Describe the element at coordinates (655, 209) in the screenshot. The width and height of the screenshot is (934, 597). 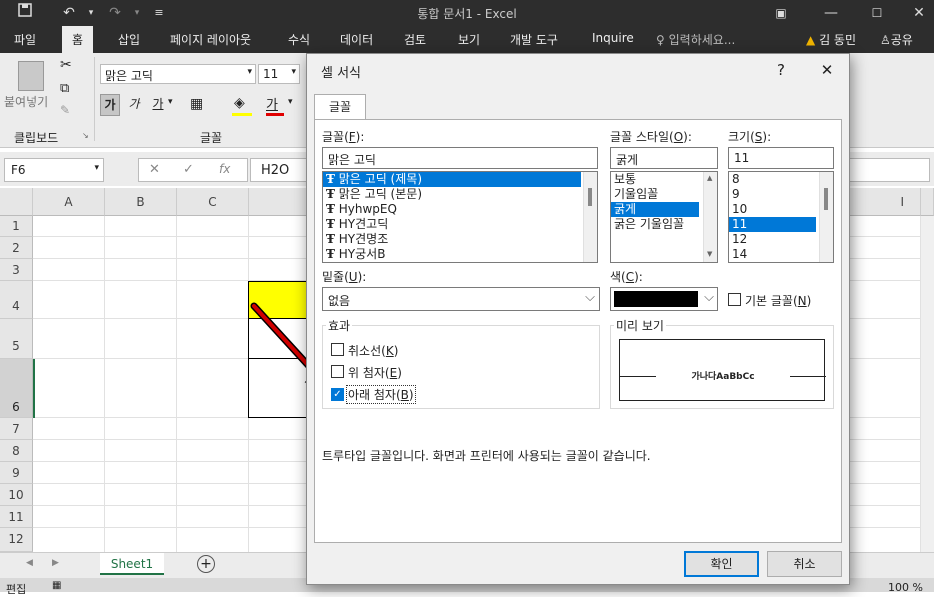
I see `list-item: 굵게` at that location.